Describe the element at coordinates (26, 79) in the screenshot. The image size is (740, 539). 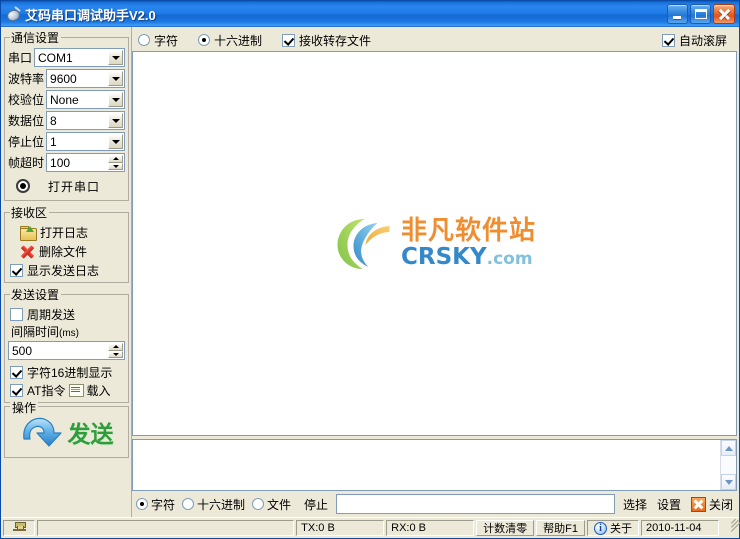
I see `baud-rate-label: 波特率` at that location.